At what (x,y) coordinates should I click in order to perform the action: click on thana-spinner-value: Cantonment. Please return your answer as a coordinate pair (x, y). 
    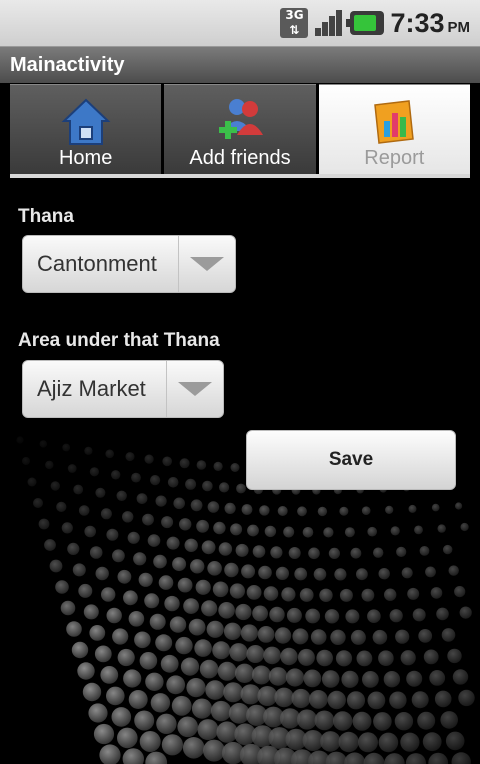
    Looking at the image, I should click on (97, 263).